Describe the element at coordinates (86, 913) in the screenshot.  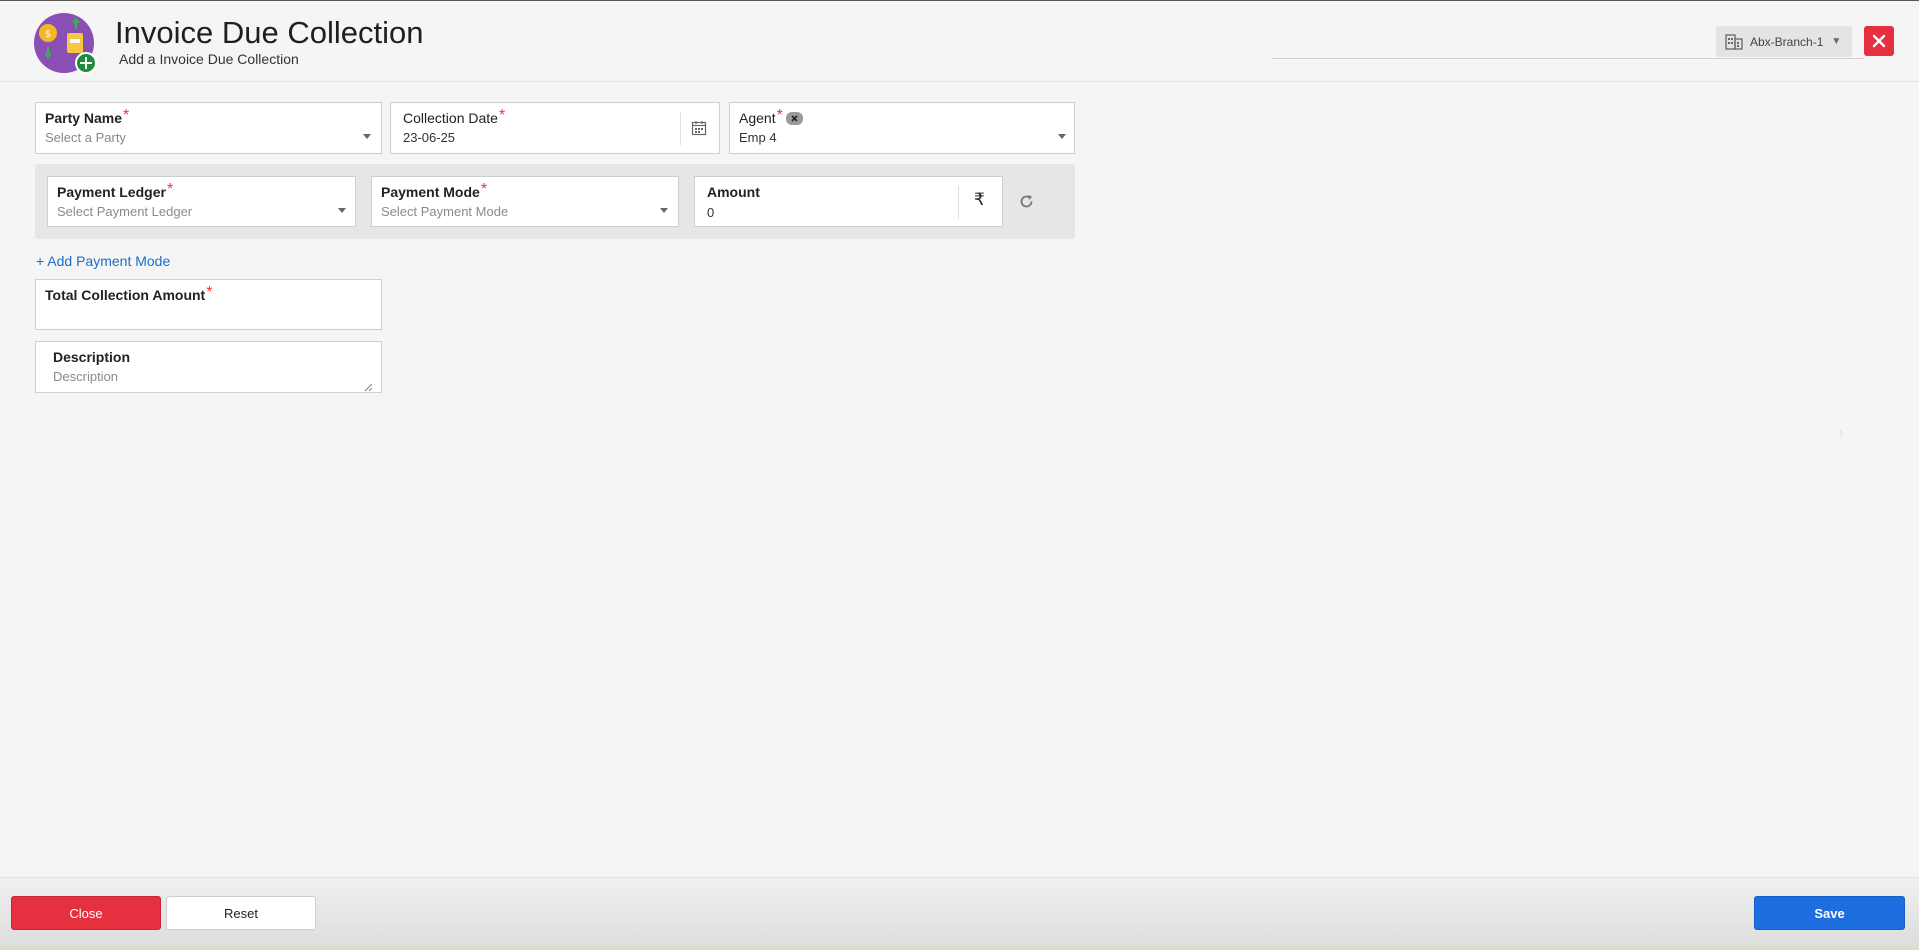
I see `close-button: Close` at that location.